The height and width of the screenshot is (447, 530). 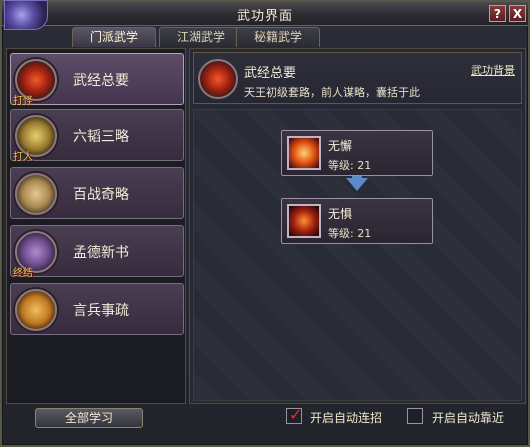 I want to click on skill-item-yanbing-shishu: 言兵事疏, so click(x=97, y=309).